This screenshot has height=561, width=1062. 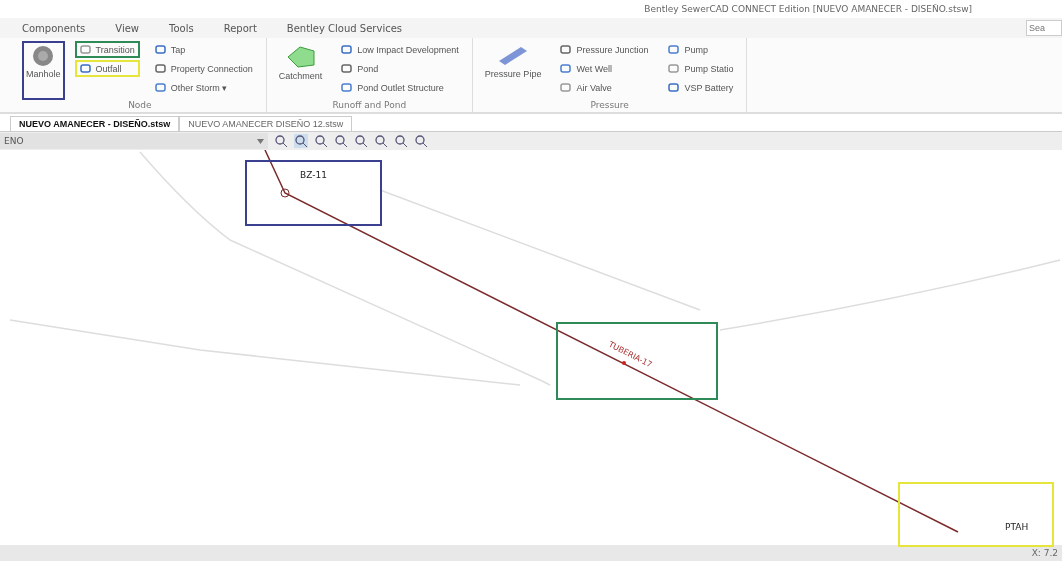 What do you see at coordinates (181, 28) in the screenshot?
I see `menu-item: Tools` at bounding box center [181, 28].